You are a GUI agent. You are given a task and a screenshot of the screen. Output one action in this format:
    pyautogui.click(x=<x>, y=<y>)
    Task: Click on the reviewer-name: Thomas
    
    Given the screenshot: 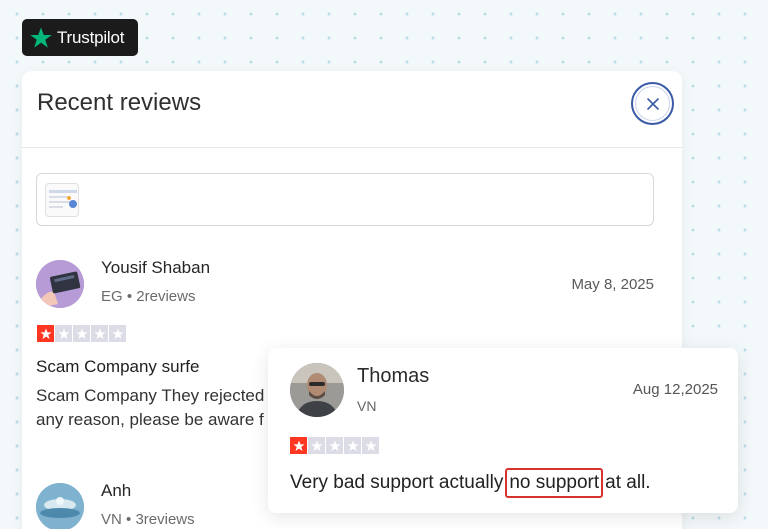 What is the action you would take?
    pyautogui.click(x=393, y=376)
    